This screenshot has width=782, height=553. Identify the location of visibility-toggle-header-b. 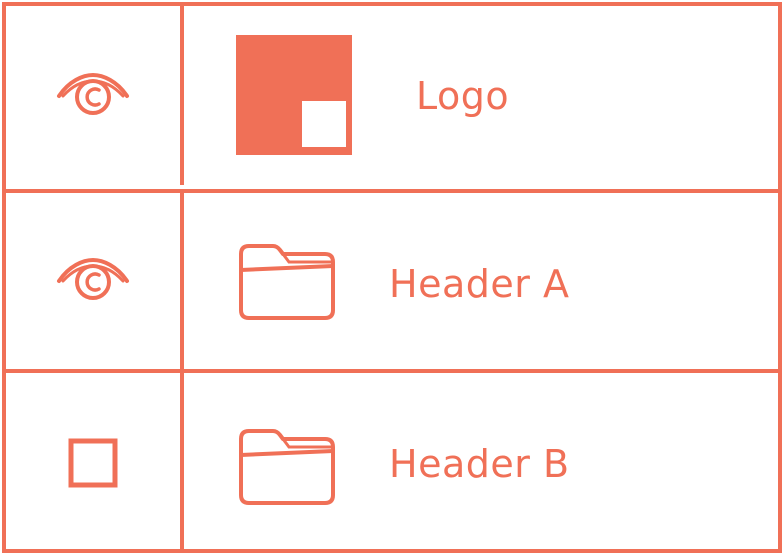
(95, 463).